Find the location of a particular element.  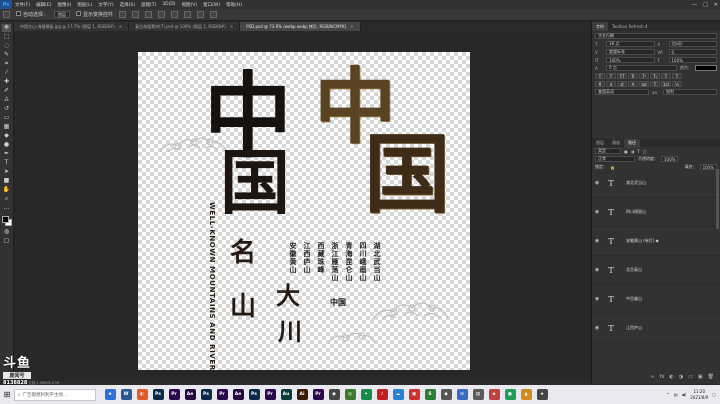

align-left-icon is located at coordinates (123, 14).